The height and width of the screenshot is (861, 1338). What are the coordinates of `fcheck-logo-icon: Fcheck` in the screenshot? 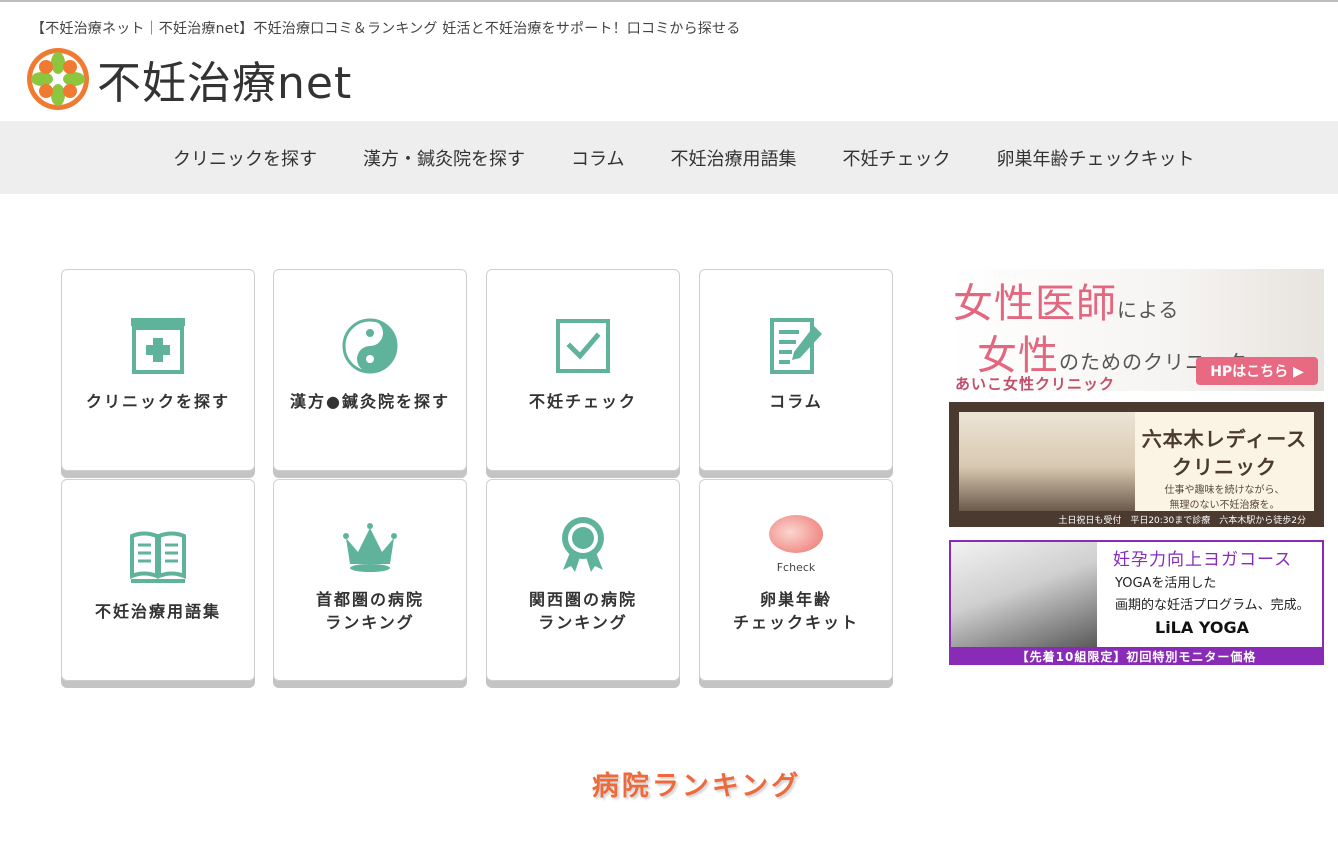 It's located at (796, 544).